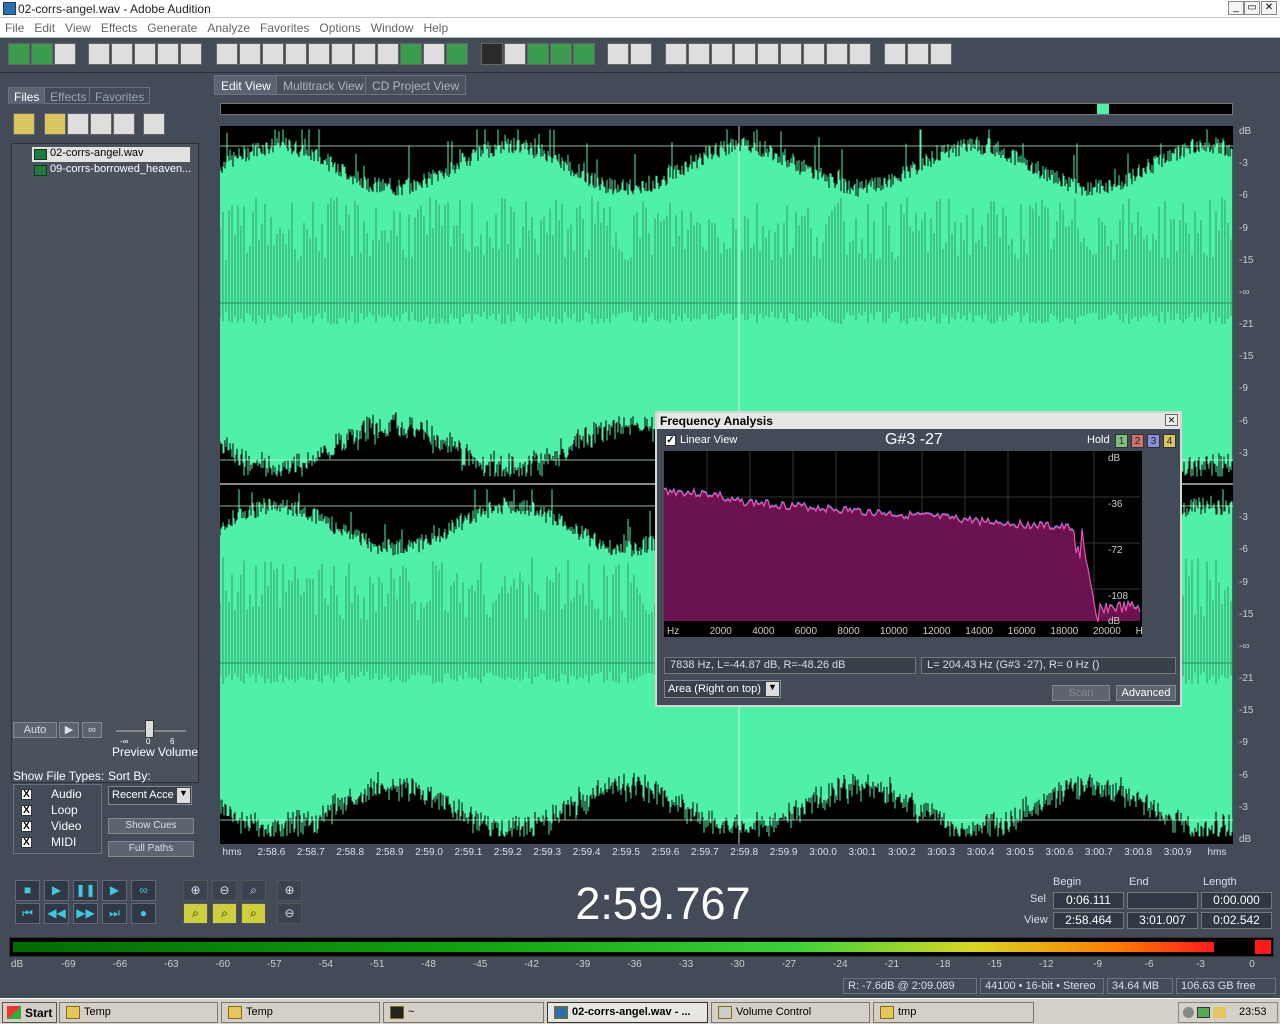  What do you see at coordinates (119, 26) in the screenshot?
I see `menu-effects: Effects` at bounding box center [119, 26].